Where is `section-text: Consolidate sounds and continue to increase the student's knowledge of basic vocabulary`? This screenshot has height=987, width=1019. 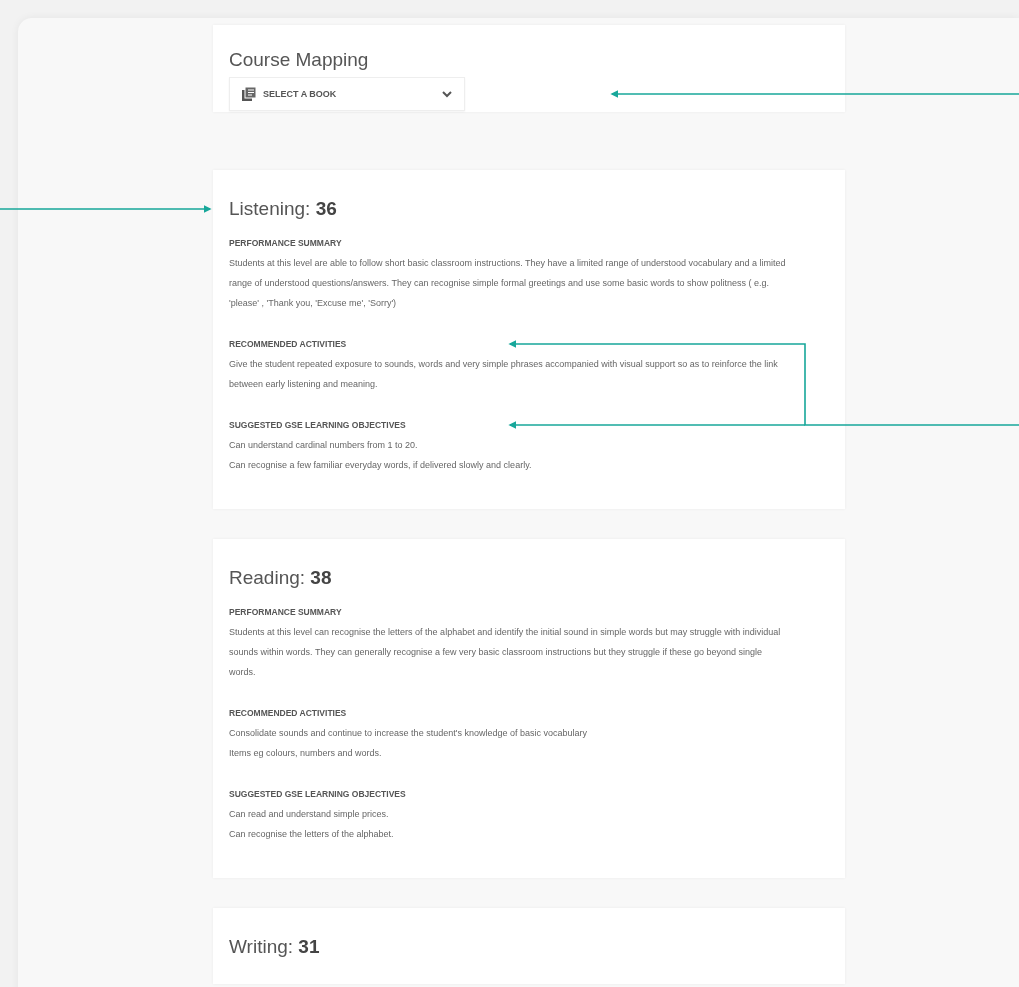 section-text: Consolidate sounds and continue to increase the student's knowledge of basic vocabulary is located at coordinates (408, 733).